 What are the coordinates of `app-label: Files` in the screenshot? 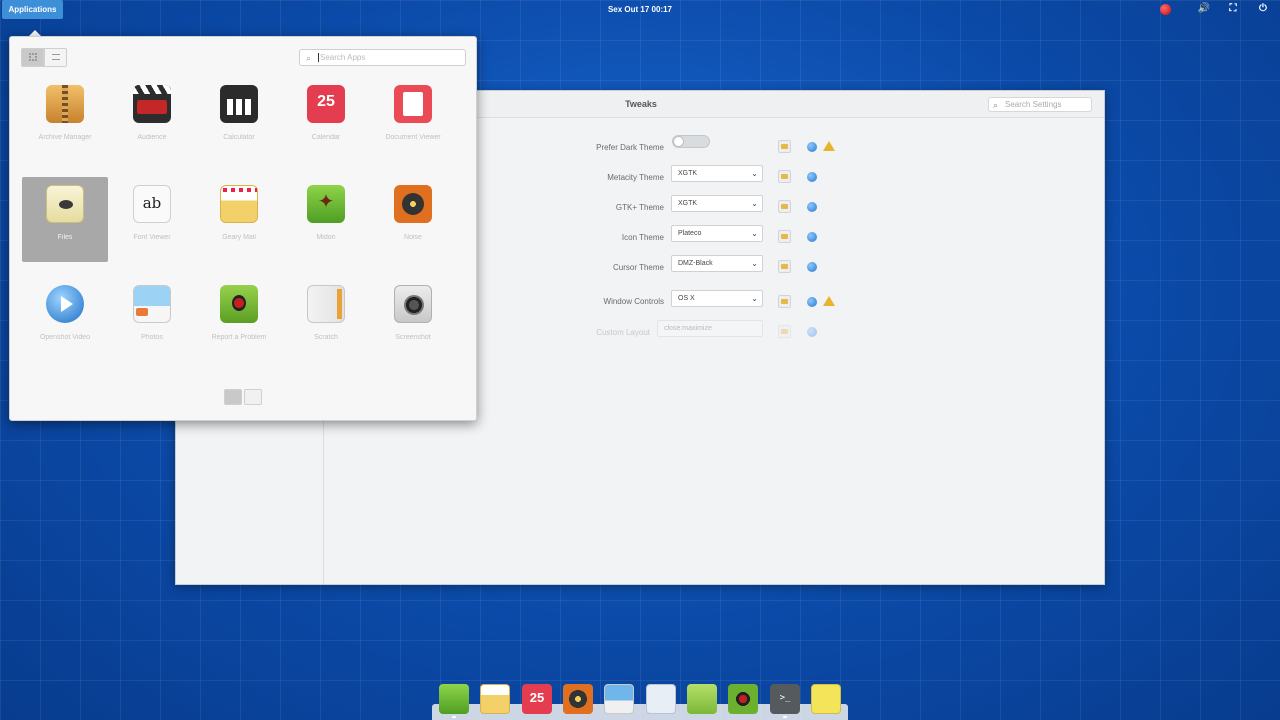 It's located at (65, 237).